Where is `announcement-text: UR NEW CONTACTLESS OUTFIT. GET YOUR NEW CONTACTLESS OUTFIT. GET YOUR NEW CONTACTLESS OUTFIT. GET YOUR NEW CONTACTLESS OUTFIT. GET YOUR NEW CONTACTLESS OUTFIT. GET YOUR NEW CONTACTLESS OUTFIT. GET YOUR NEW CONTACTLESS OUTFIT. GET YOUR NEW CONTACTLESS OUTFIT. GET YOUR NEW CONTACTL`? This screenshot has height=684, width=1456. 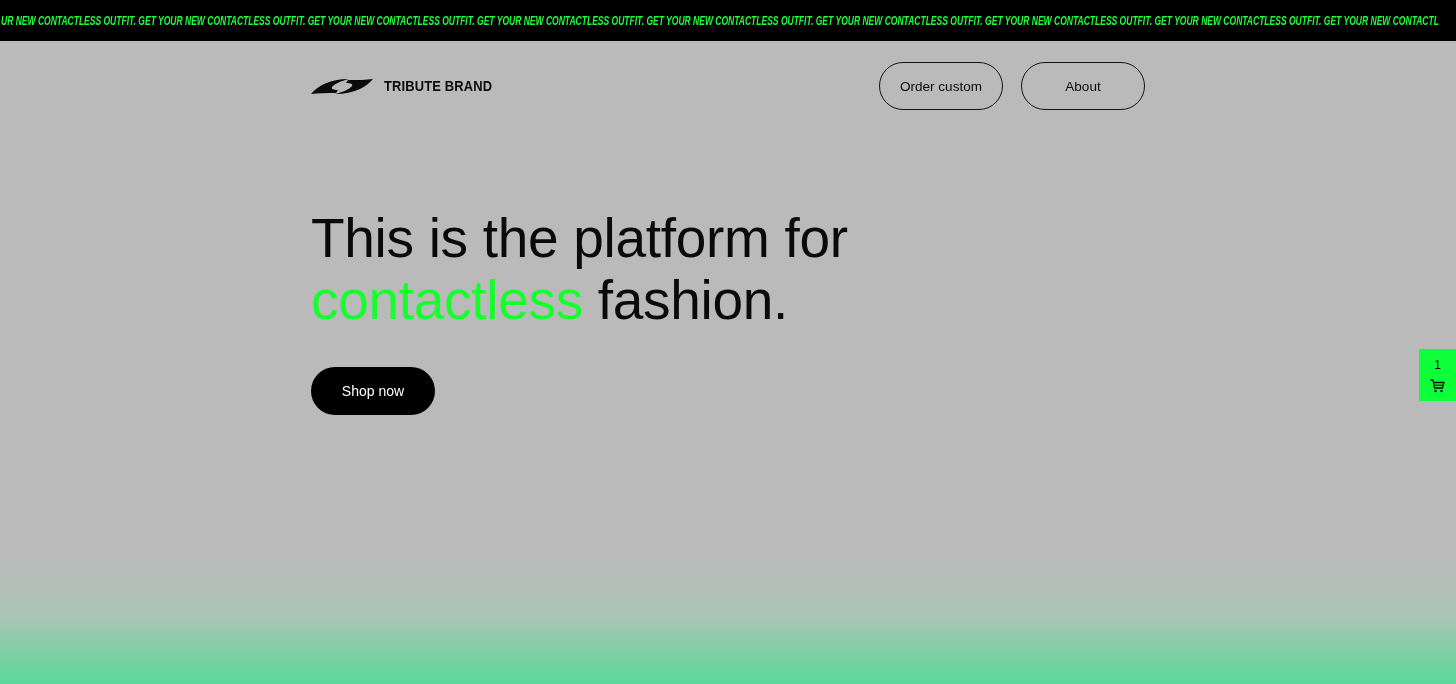
announcement-text: UR NEW CONTACTLESS OUTFIT. GET YOUR NEW CONTACTLESS OUTFIT. GET YOUR NEW CONTACTLESS OUTFIT. GET YOUR NEW CONTACTLESS OUTFIT. GET YOUR NEW CONTACTLESS OUTFIT. GET YOUR NEW CONTACTLESS OUTFIT. GET YOUR NEW CONTACTLESS OUTFIT. GET YOUR NEW CONTACTLESS OUTFIT. GET YOUR NEW CONTACTL is located at coordinates (720, 20).